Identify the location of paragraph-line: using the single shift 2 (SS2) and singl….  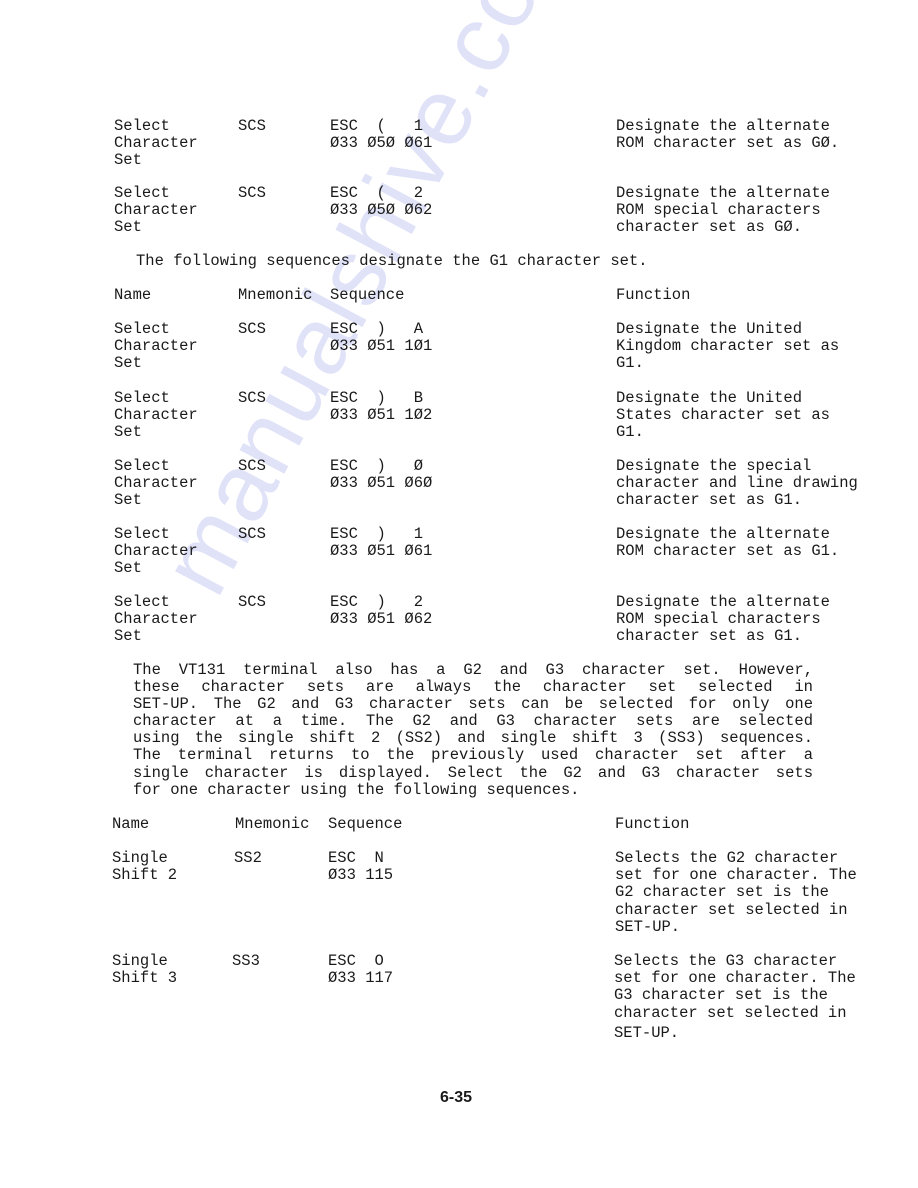
(473, 738).